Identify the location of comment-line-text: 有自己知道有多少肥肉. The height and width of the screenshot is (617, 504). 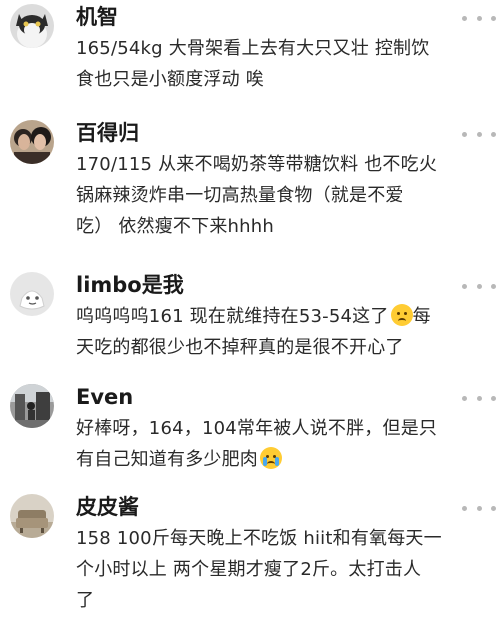
(167, 459).